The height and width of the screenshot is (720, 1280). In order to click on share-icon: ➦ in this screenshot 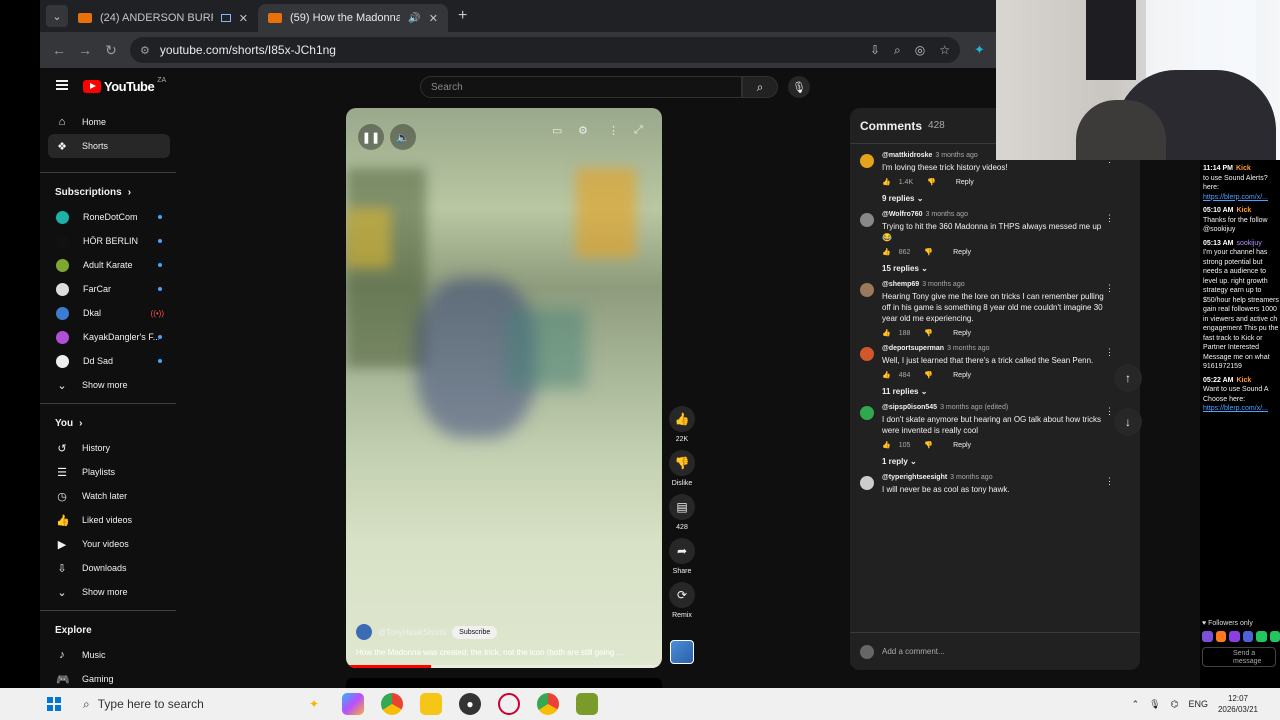, I will do `click(682, 551)`.